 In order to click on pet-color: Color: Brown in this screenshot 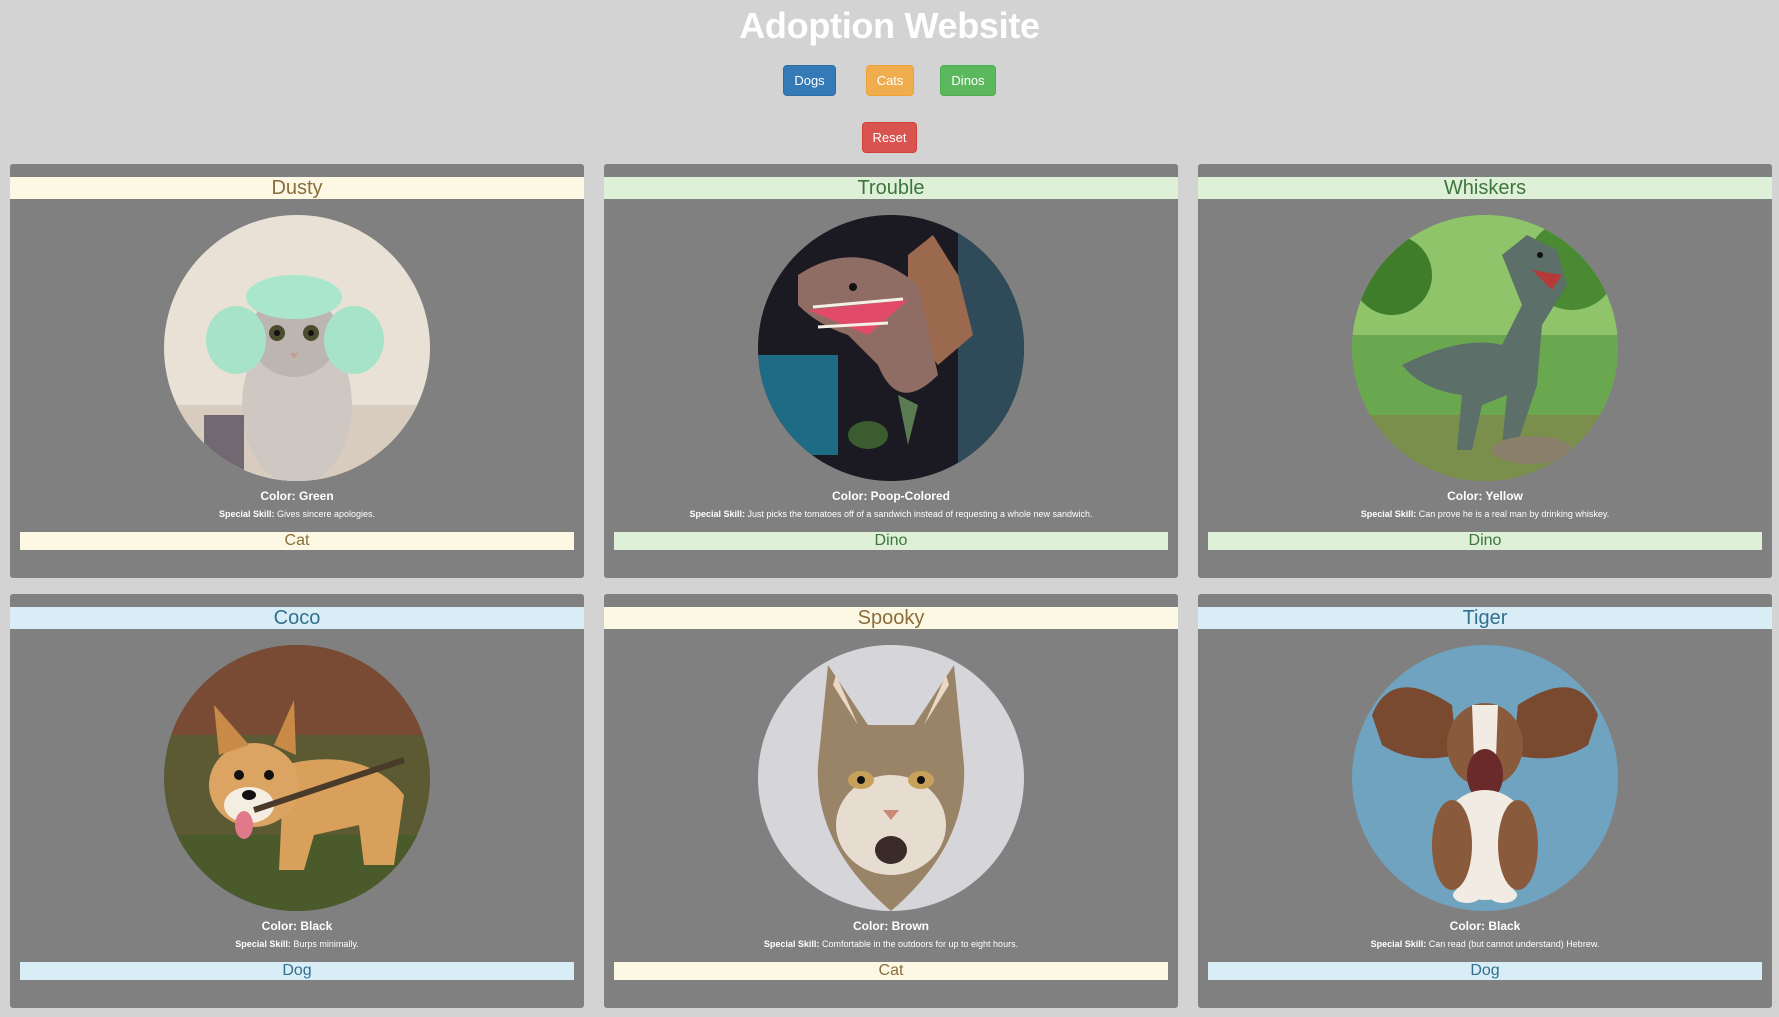, I will do `click(891, 926)`.